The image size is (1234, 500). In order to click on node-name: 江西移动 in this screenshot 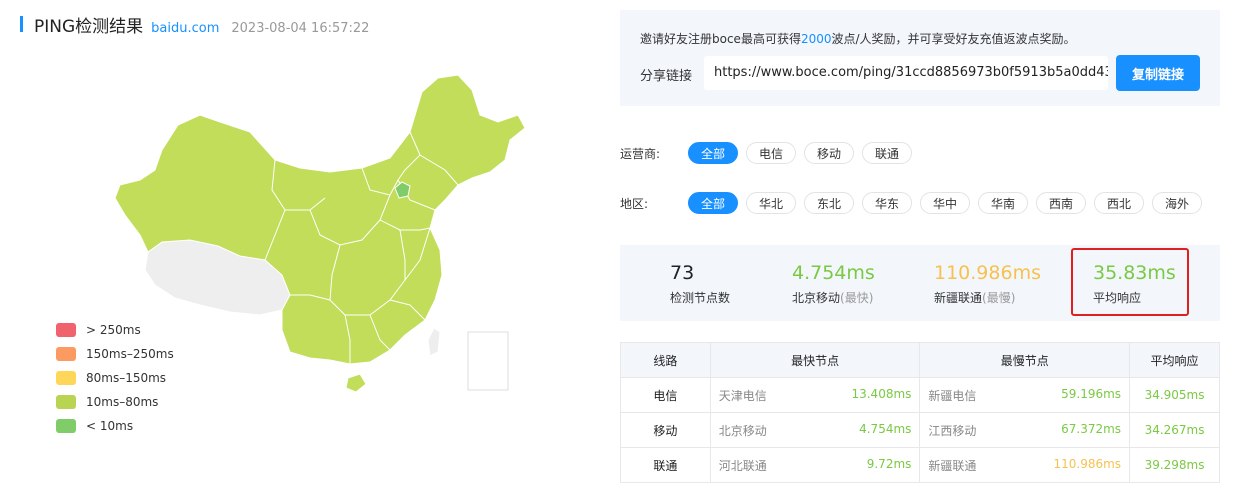, I will do `click(952, 430)`.